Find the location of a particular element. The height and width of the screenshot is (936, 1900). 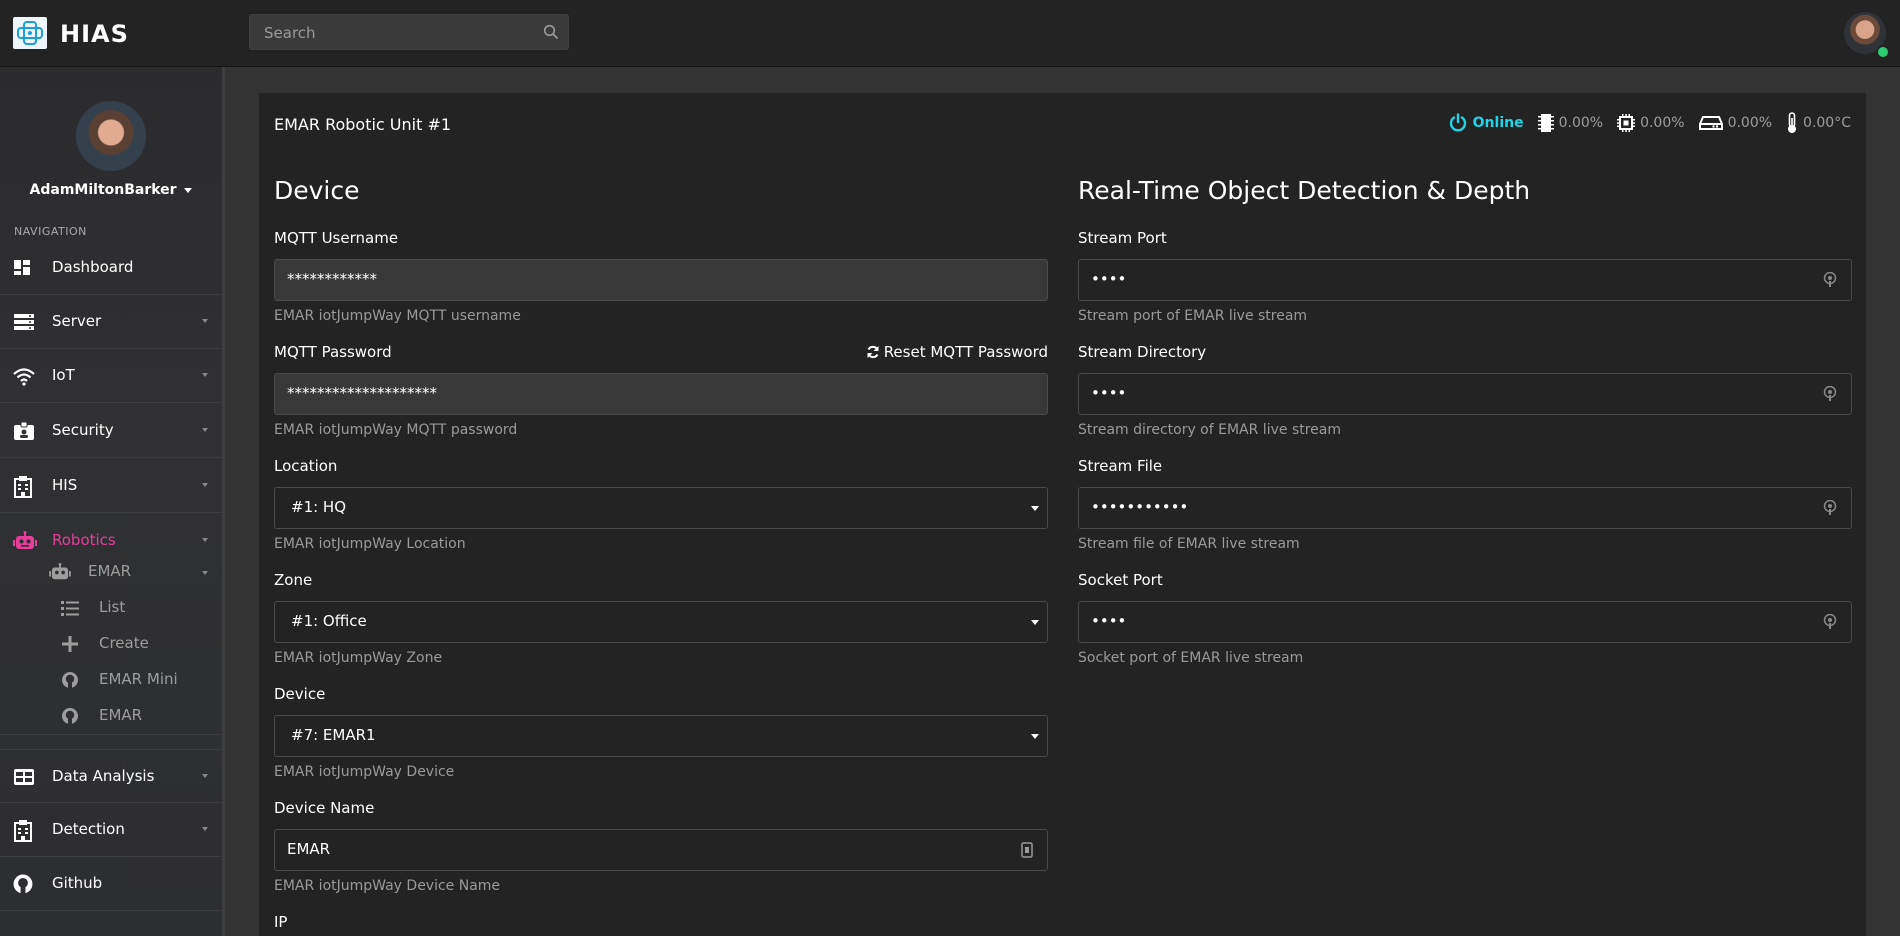

mqtt-password-label: MQTT Password is located at coordinates (333, 352).